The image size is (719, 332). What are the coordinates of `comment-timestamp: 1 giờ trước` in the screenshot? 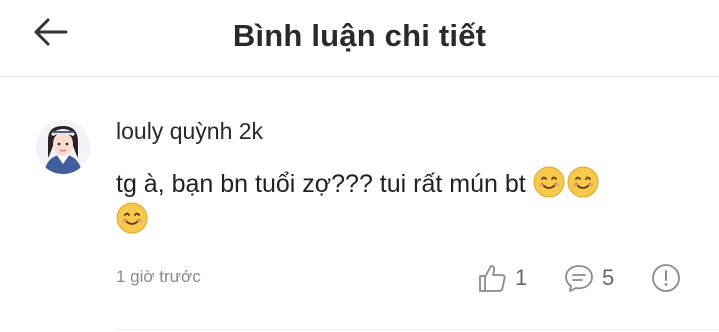 It's located at (158, 276).